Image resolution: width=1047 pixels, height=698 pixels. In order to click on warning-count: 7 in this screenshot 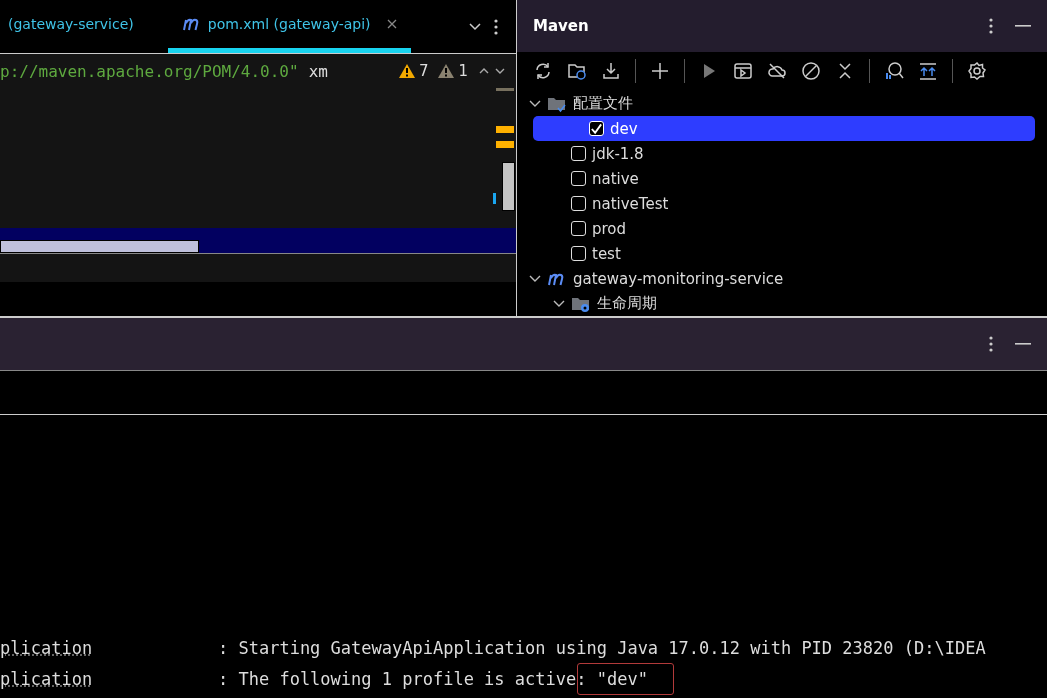, I will do `click(423, 71)`.